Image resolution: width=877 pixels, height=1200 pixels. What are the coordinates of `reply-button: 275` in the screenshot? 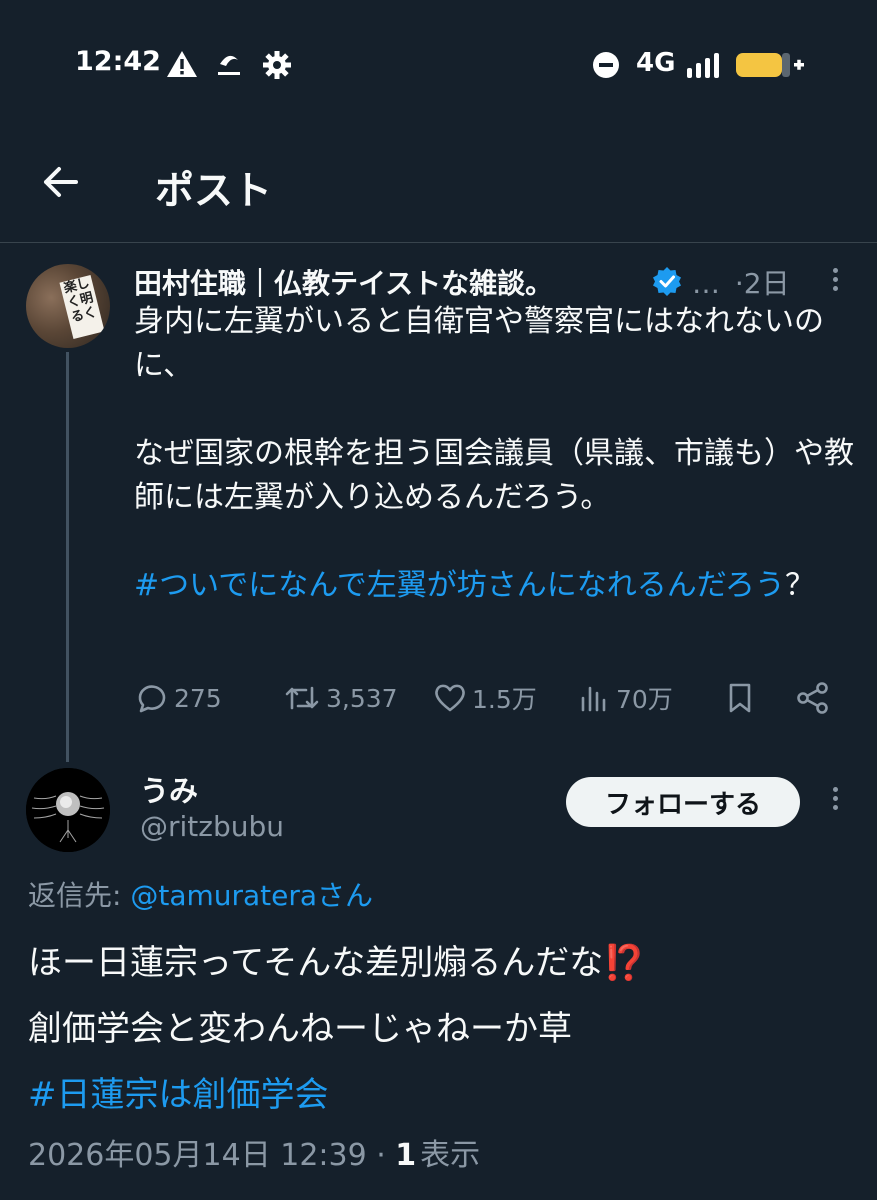 It's located at (178, 698).